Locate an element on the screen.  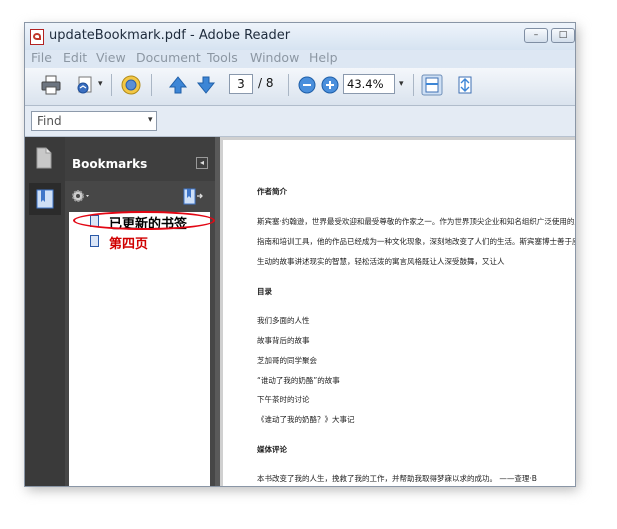
bookmark-icon is located at coordinates (94, 241).